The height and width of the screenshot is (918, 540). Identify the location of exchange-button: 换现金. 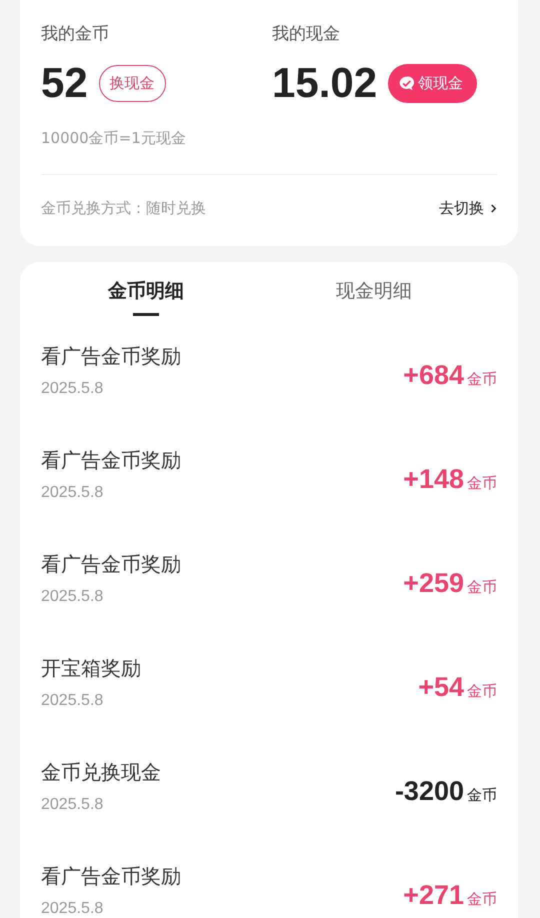
(132, 83).